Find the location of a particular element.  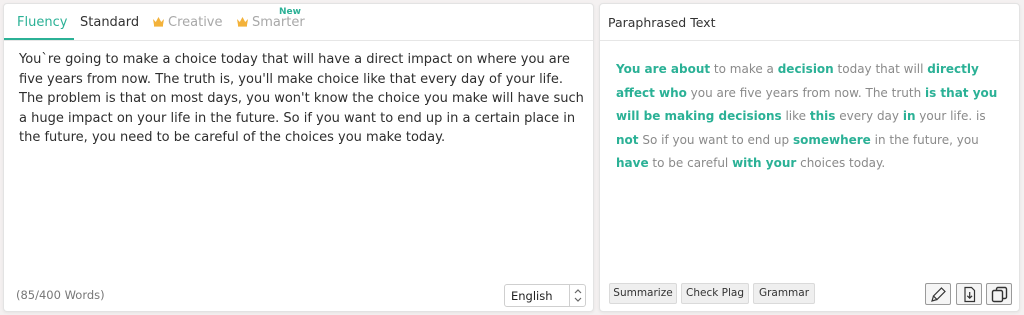

highlighter-button is located at coordinates (938, 294).